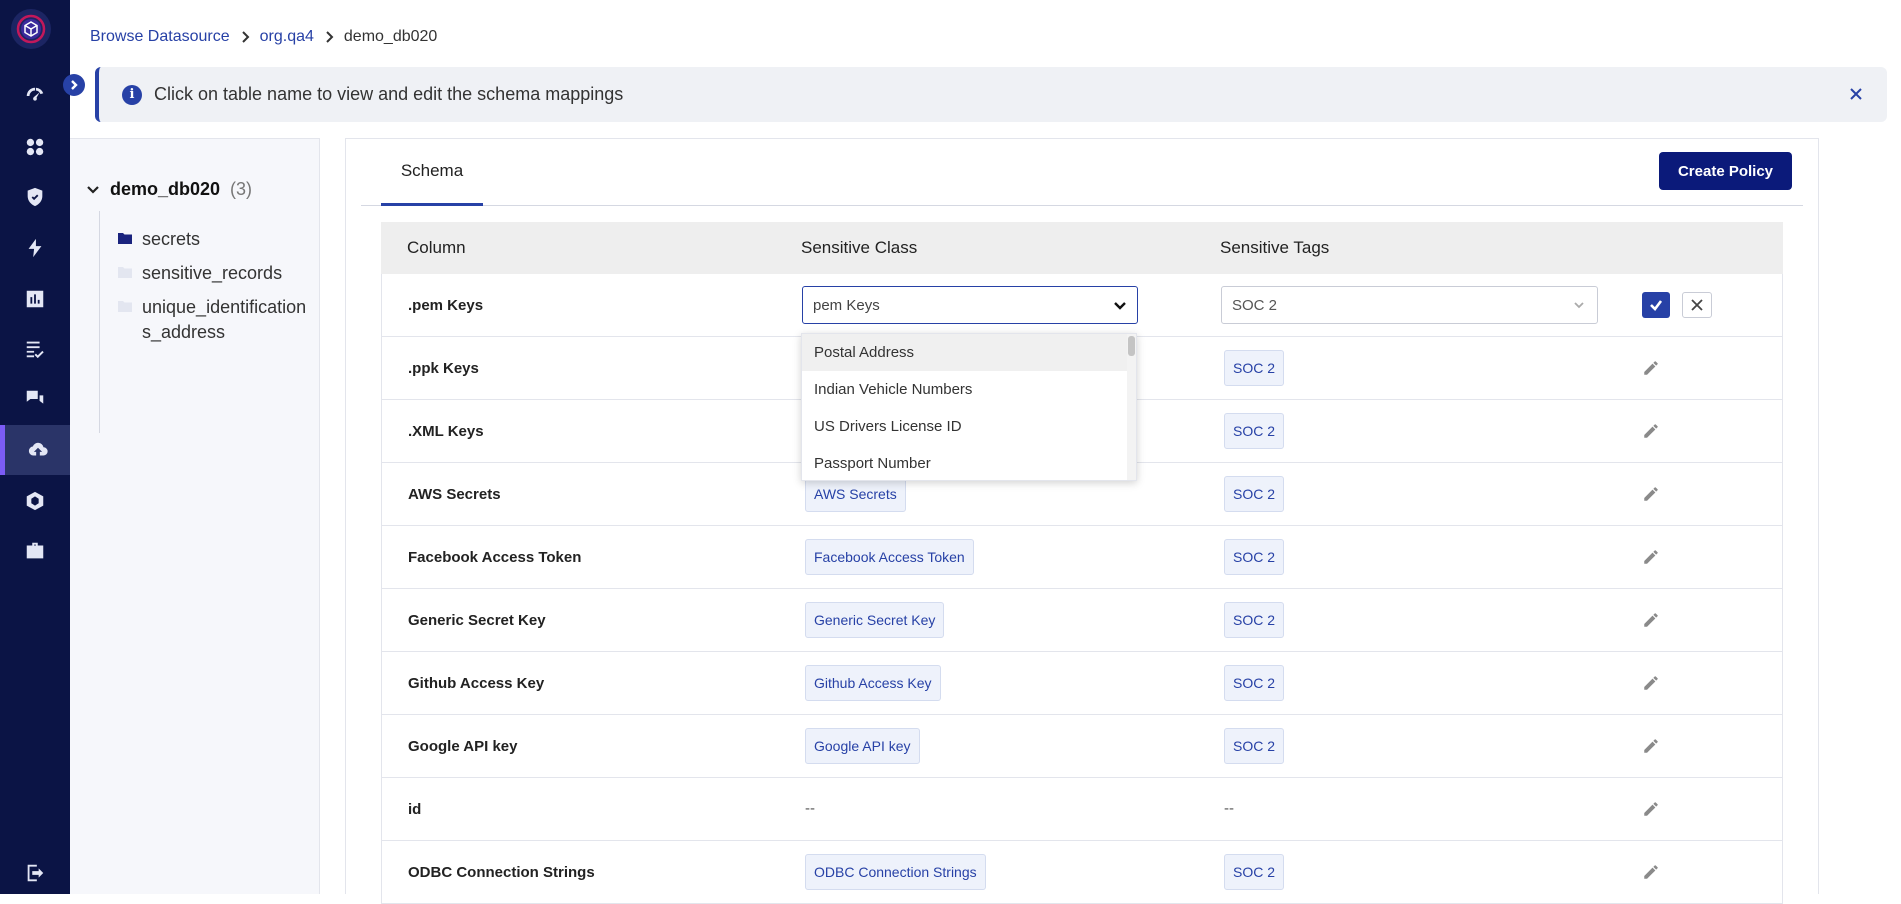 The height and width of the screenshot is (904, 1901). What do you see at coordinates (1082, 683) in the screenshot?
I see `table-row: Github Access Key Github Access Key SOC 2` at bounding box center [1082, 683].